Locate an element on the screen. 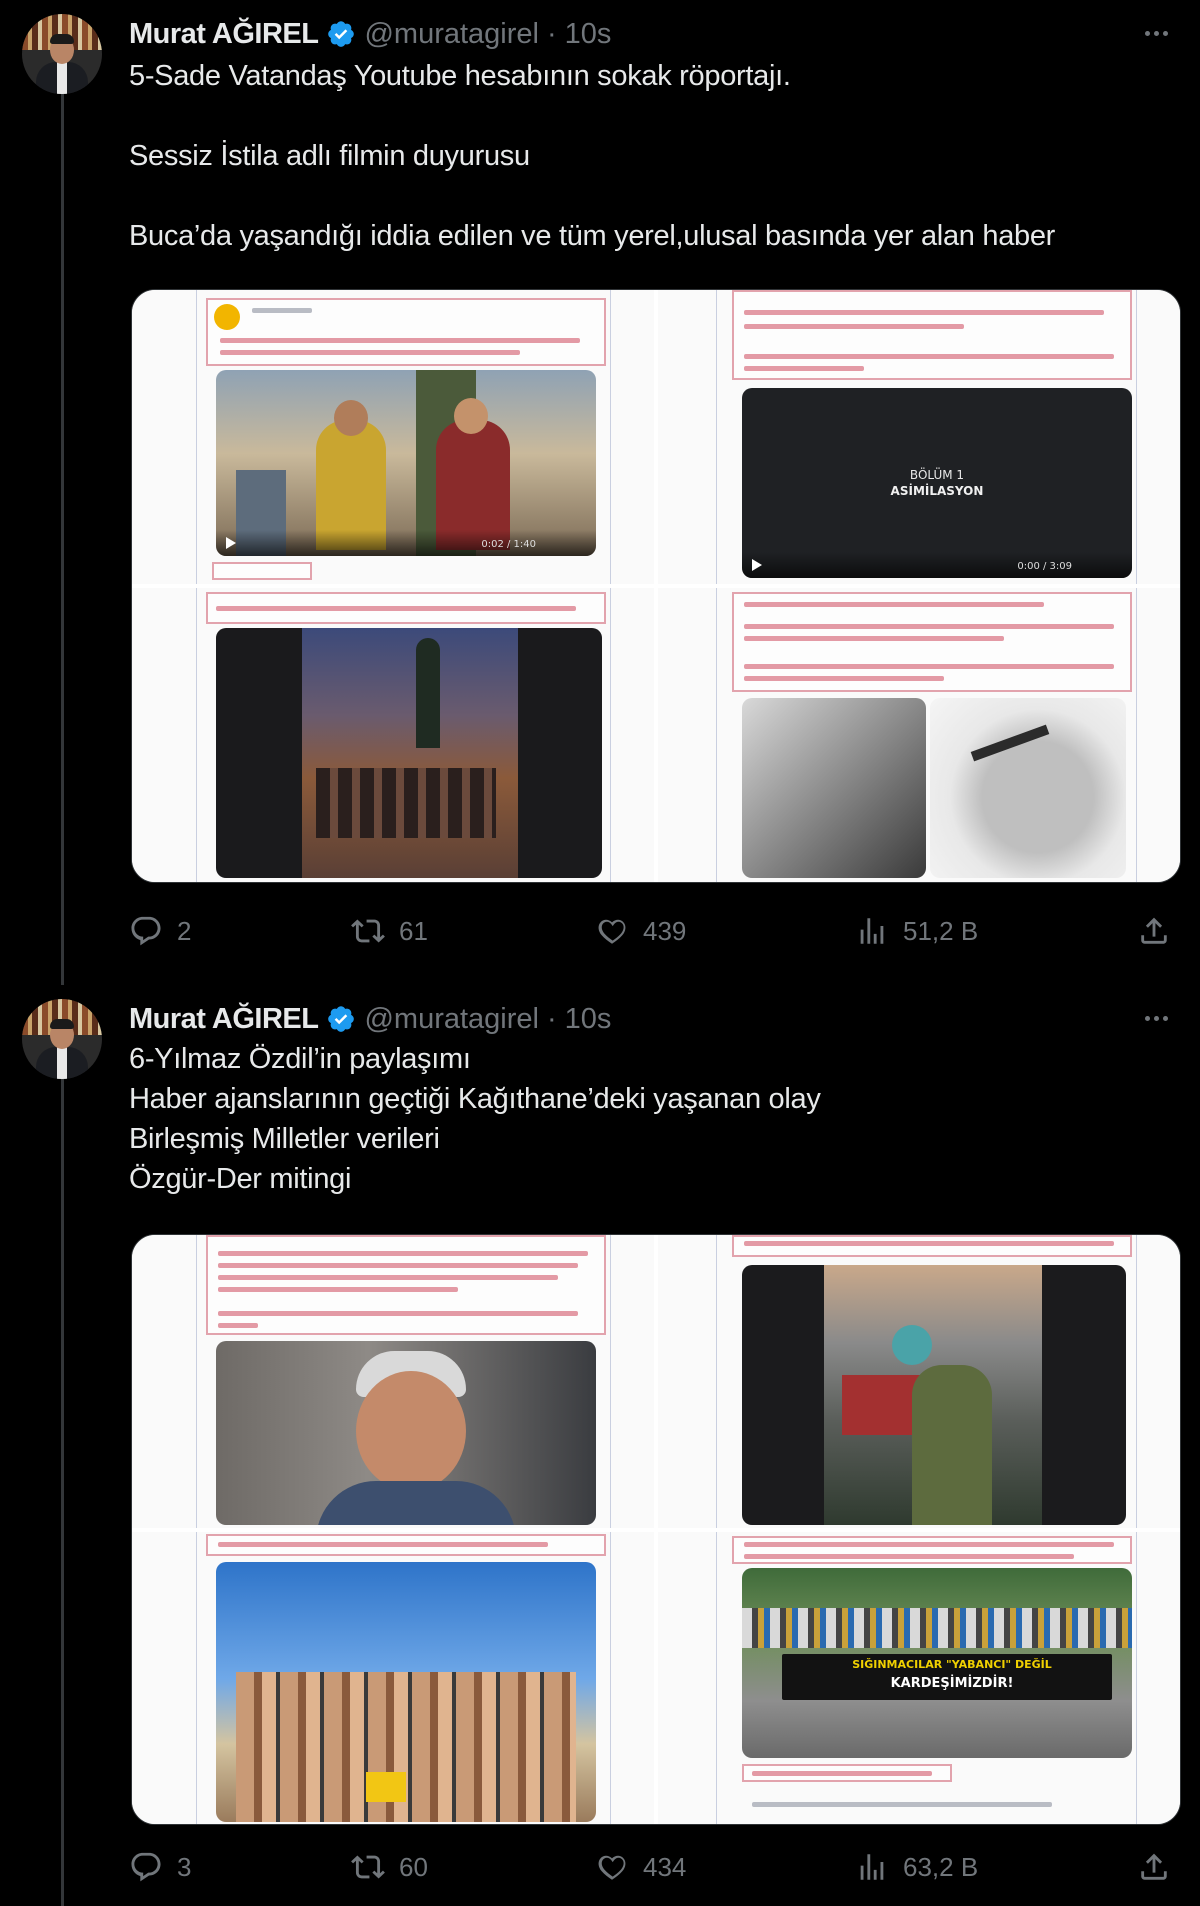  reply-count: 3 is located at coordinates (184, 1866).